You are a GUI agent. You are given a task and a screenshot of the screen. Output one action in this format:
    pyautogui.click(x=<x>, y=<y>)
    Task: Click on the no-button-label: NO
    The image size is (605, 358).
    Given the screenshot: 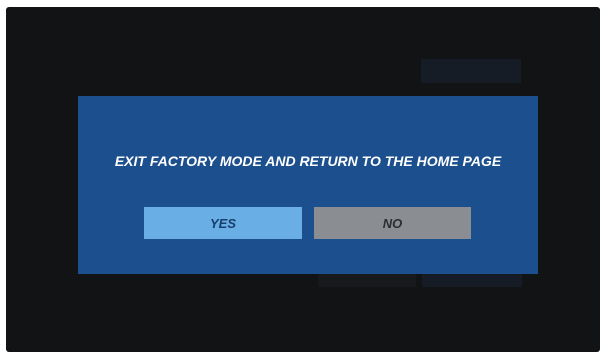 What is the action you would take?
    pyautogui.click(x=392, y=223)
    